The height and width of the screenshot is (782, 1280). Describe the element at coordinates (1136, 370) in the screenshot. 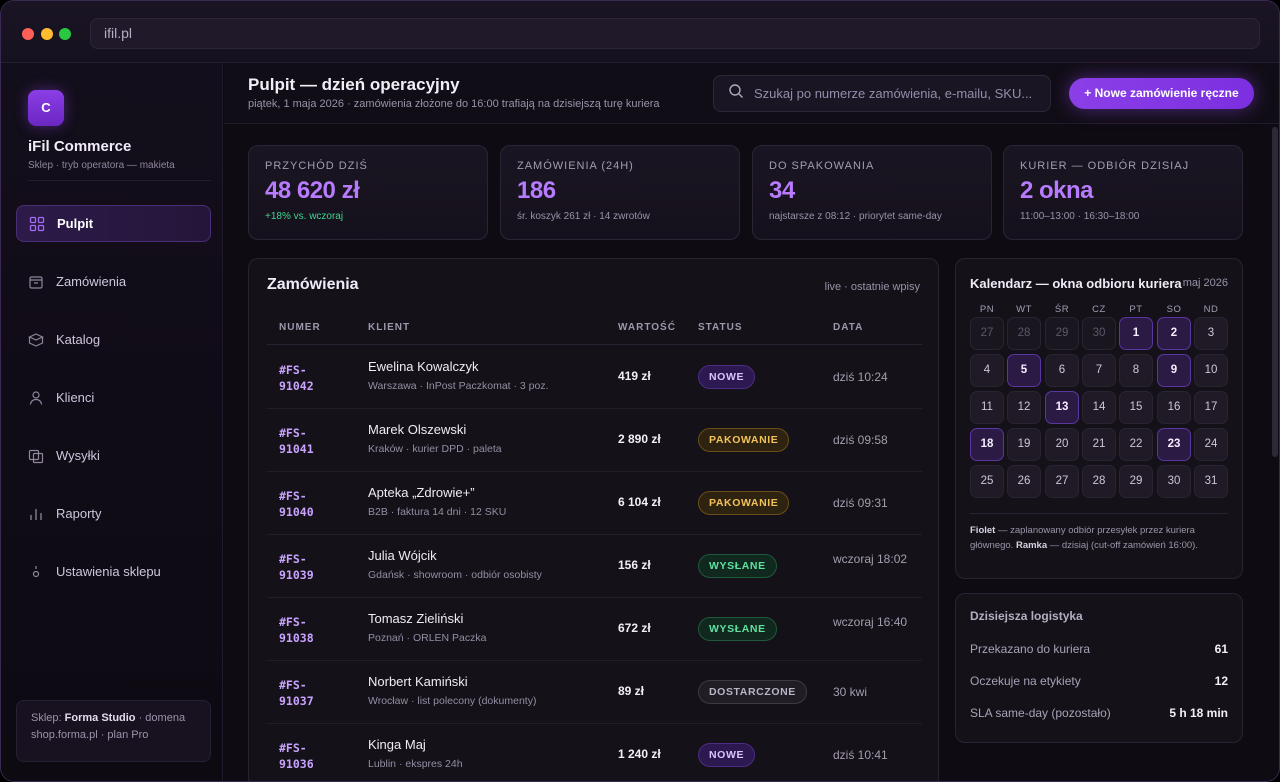

I see `calendar-day: 8` at that location.